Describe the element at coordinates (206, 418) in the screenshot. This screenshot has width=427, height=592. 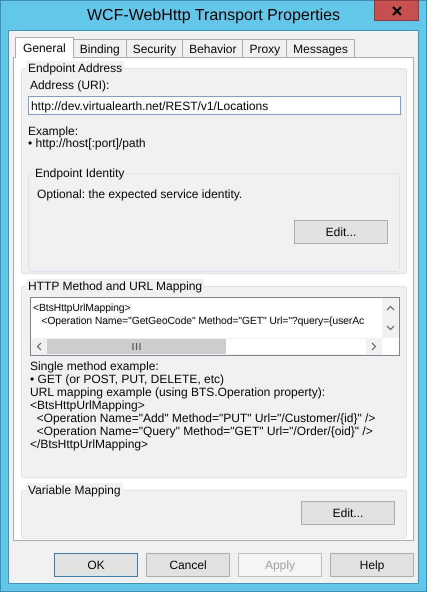
I see `note-text: <Operation Name="Add" Method="PUT" Url="/Customer/{id}" />` at that location.